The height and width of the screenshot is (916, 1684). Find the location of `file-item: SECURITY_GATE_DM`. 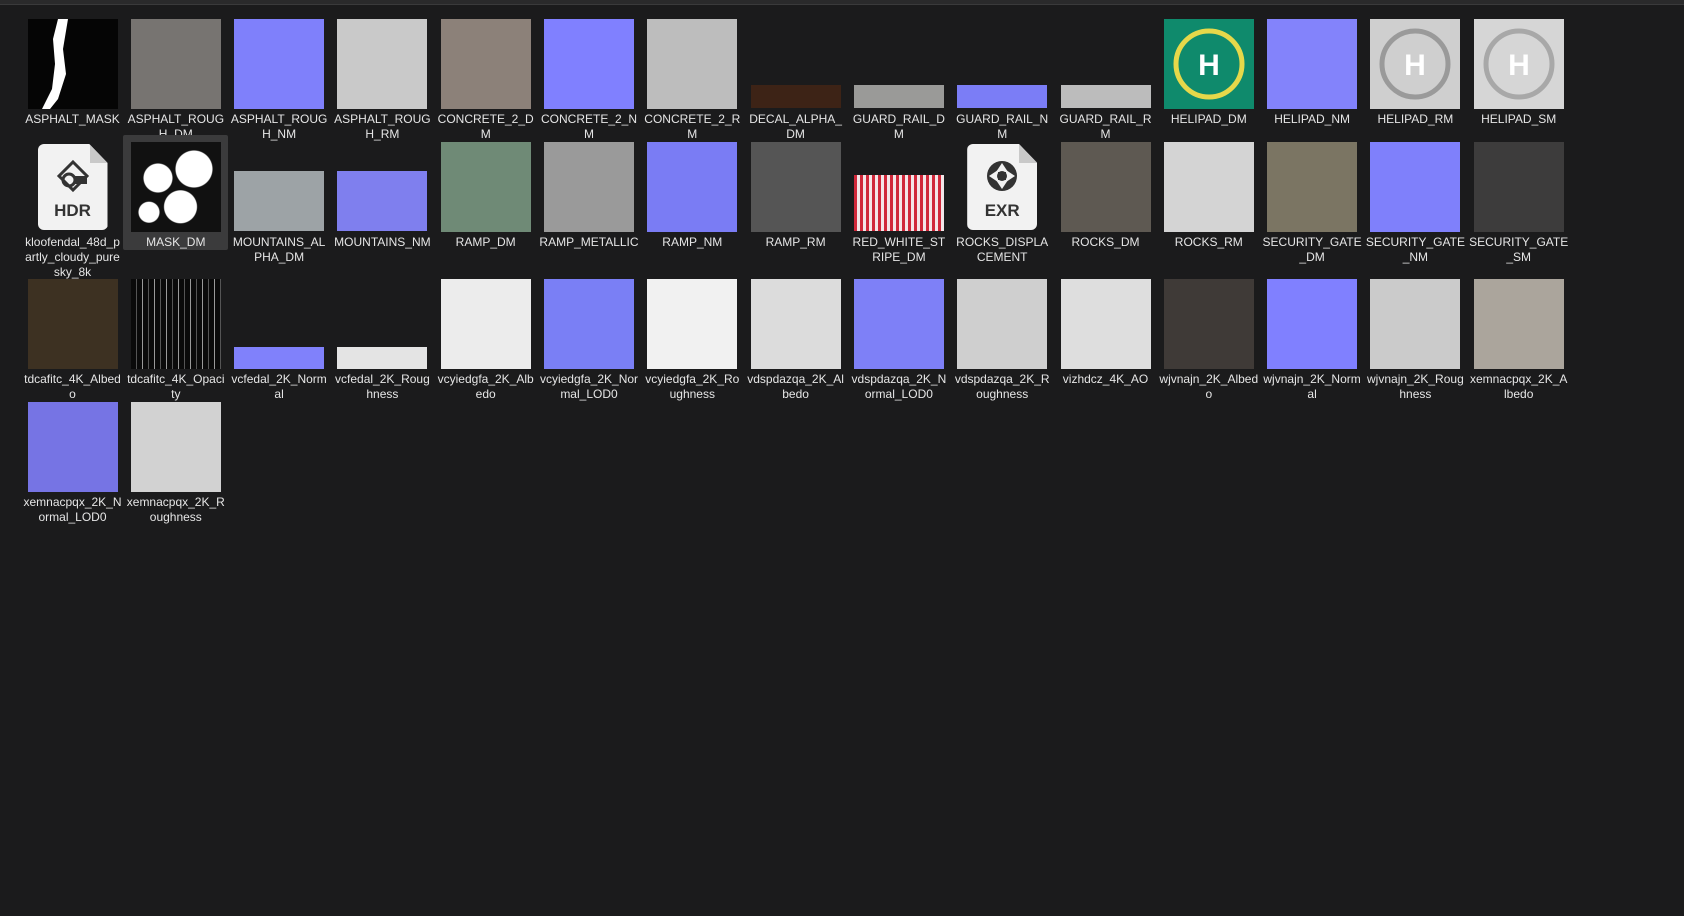

file-item: SECURITY_GATE_DM is located at coordinates (1312, 200).